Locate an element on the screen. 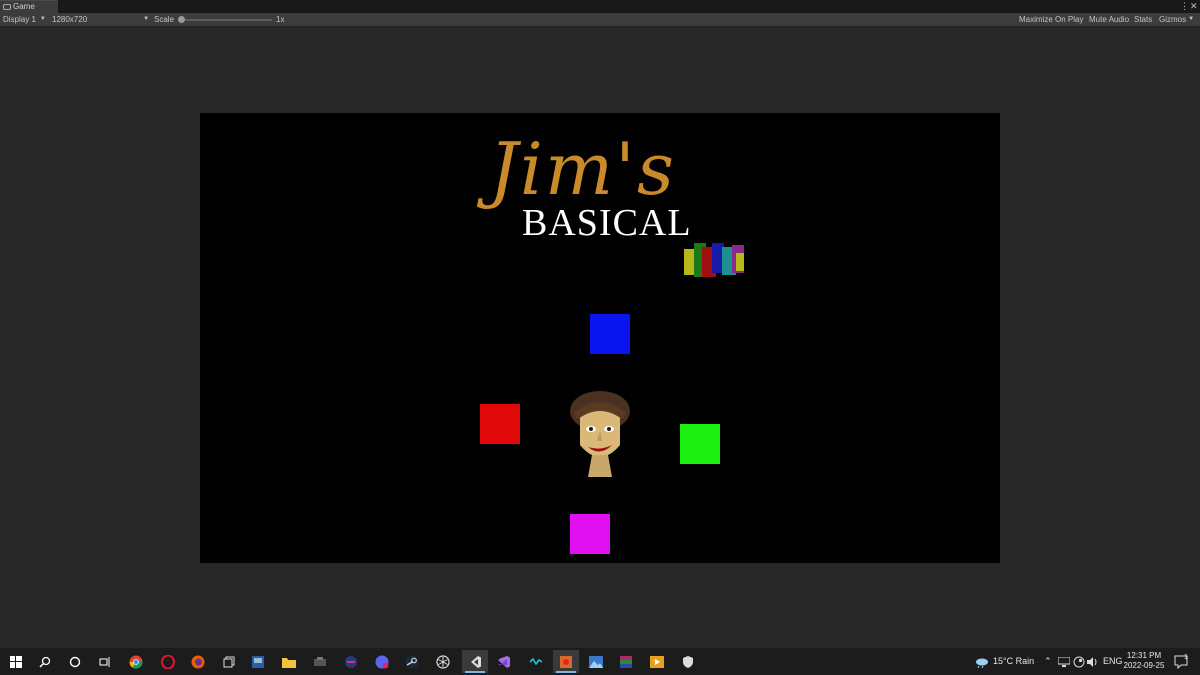 This screenshot has height=675, width=1200. gizmos-dropdown: Gizmos ▼ is located at coordinates (1176, 19).